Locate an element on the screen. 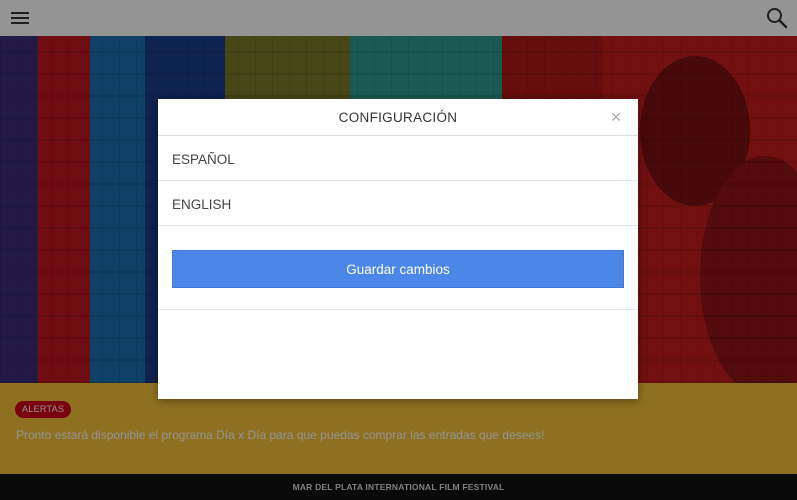 This screenshot has height=500, width=797. language-label: ENGLISH is located at coordinates (202, 204).